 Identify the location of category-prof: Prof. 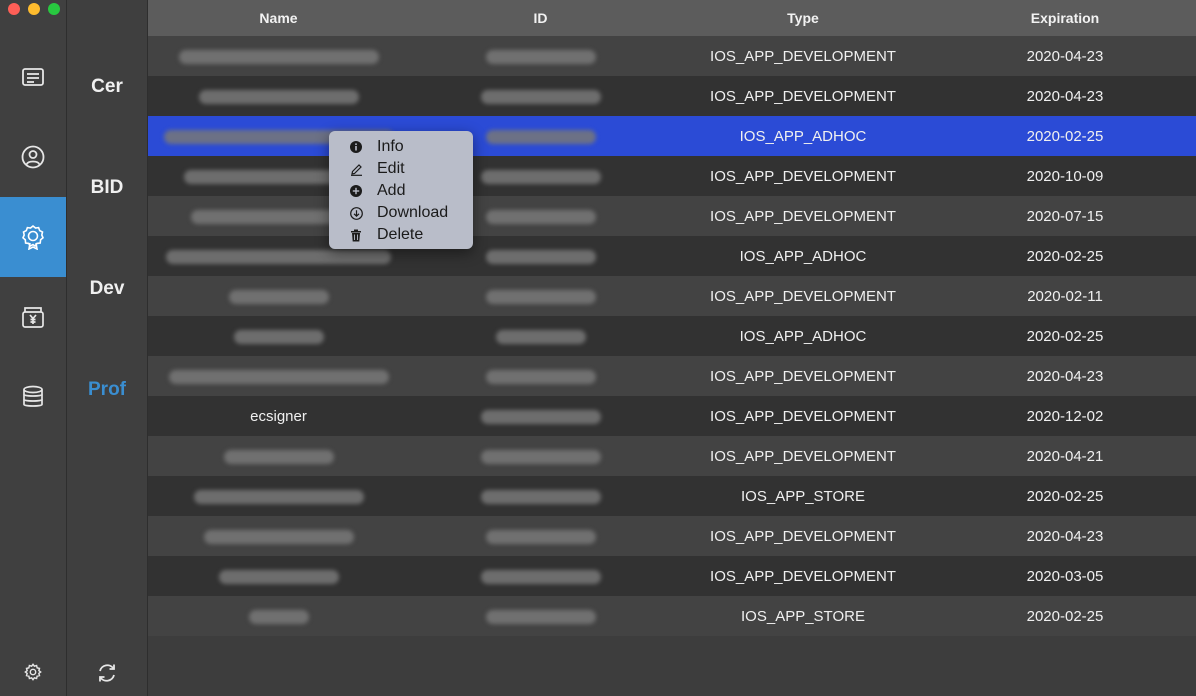
(107, 390).